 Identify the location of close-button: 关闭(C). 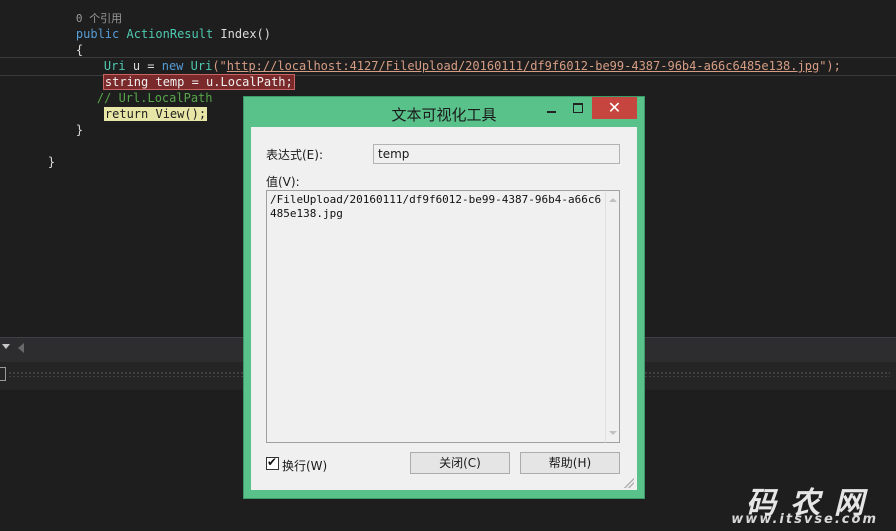
(460, 463).